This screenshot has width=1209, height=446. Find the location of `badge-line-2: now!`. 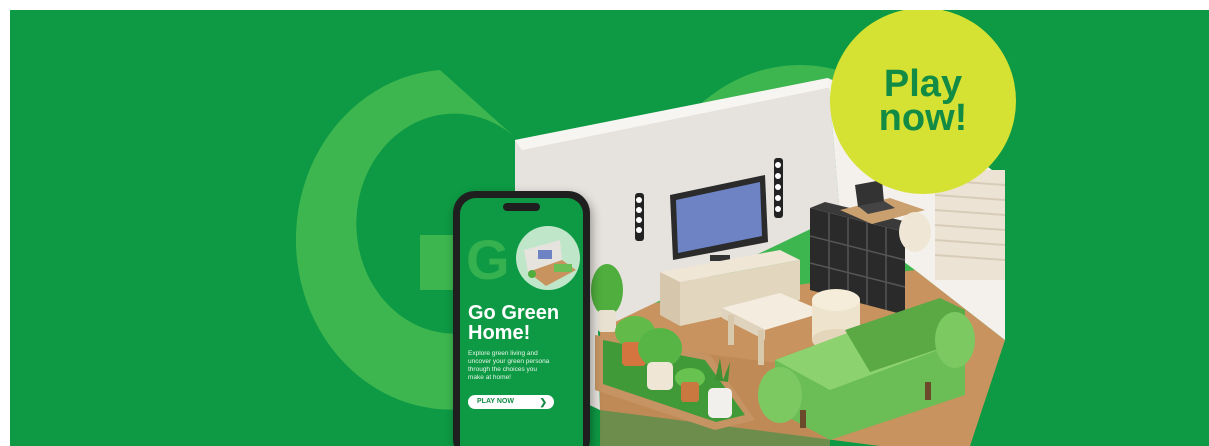

badge-line-2: now! is located at coordinates (923, 118).